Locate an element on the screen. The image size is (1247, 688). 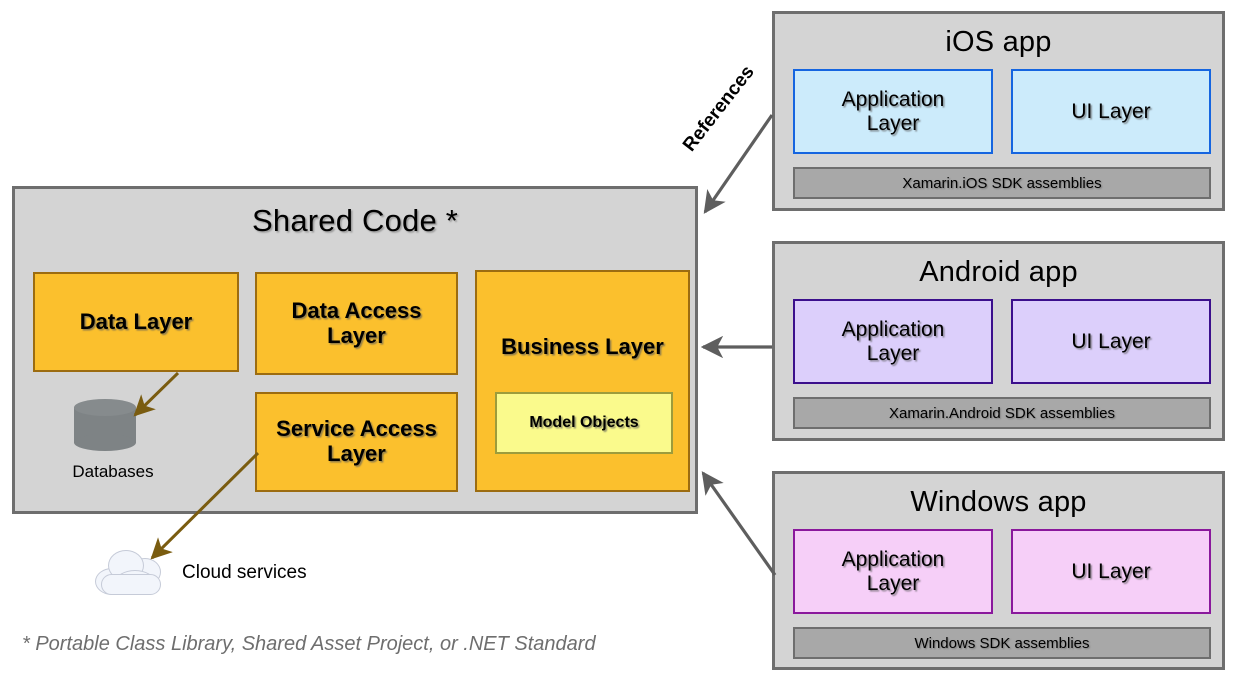
model-objects-label: Model Objects is located at coordinates (584, 423).